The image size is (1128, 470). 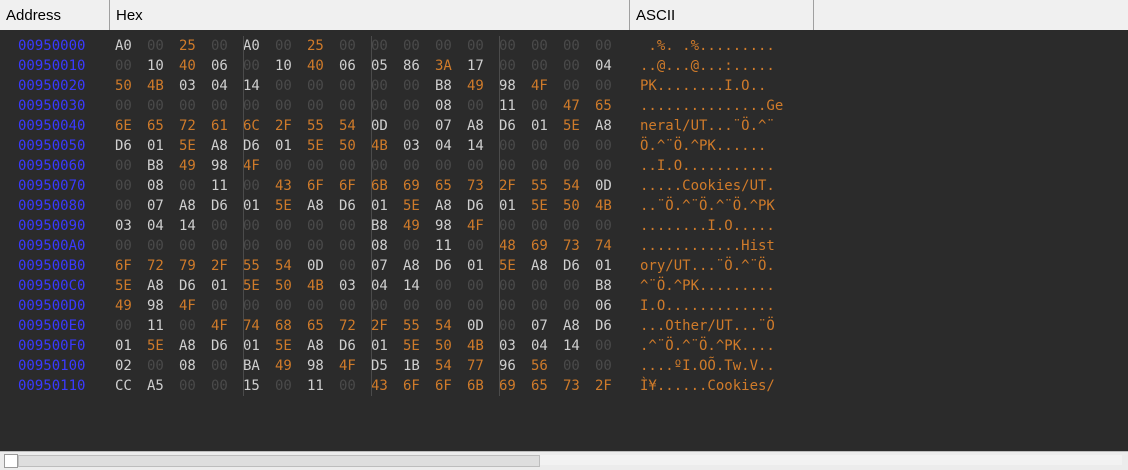 I want to click on scroll-track, so click(x=831, y=460).